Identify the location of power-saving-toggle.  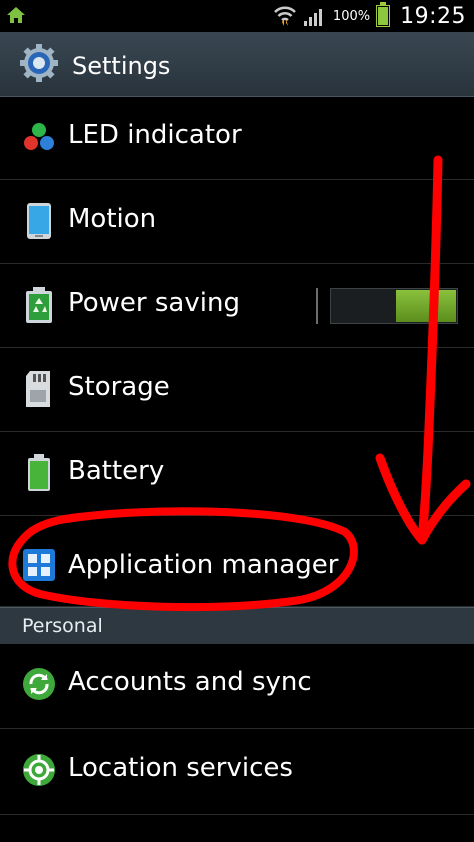
(387, 306).